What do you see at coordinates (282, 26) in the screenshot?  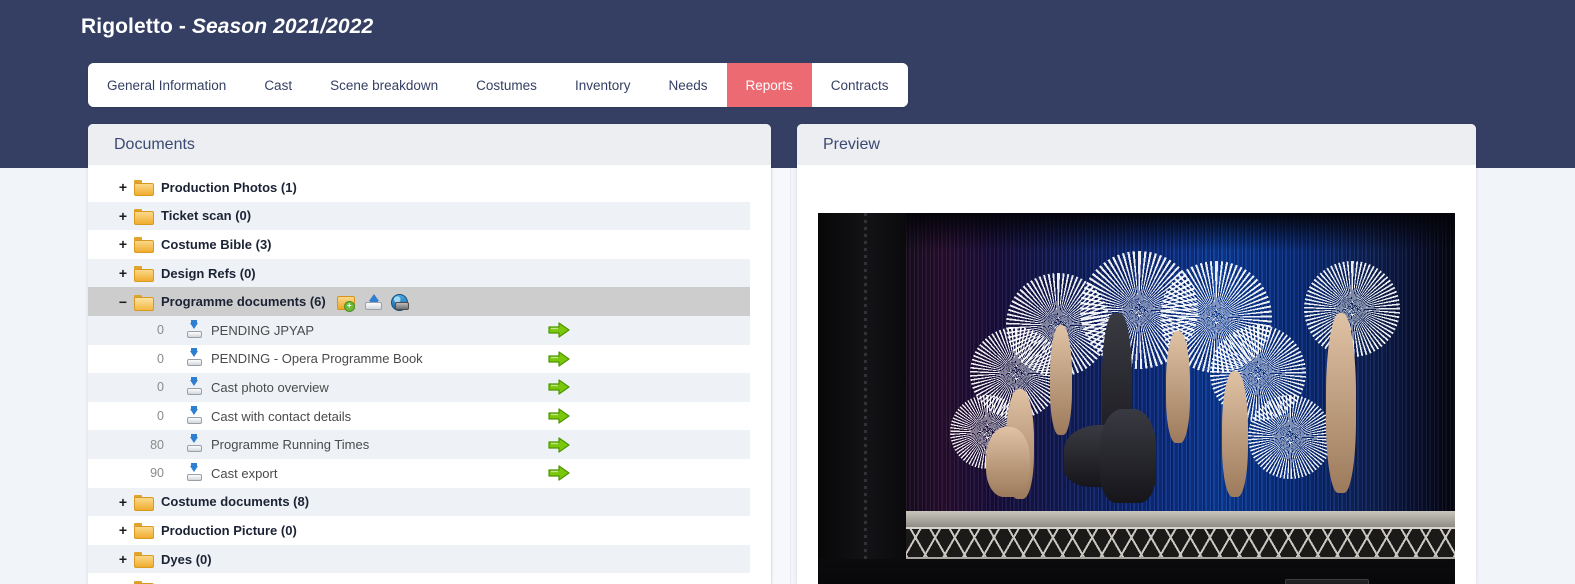 I see `season-label: Season 2021/2022` at bounding box center [282, 26].